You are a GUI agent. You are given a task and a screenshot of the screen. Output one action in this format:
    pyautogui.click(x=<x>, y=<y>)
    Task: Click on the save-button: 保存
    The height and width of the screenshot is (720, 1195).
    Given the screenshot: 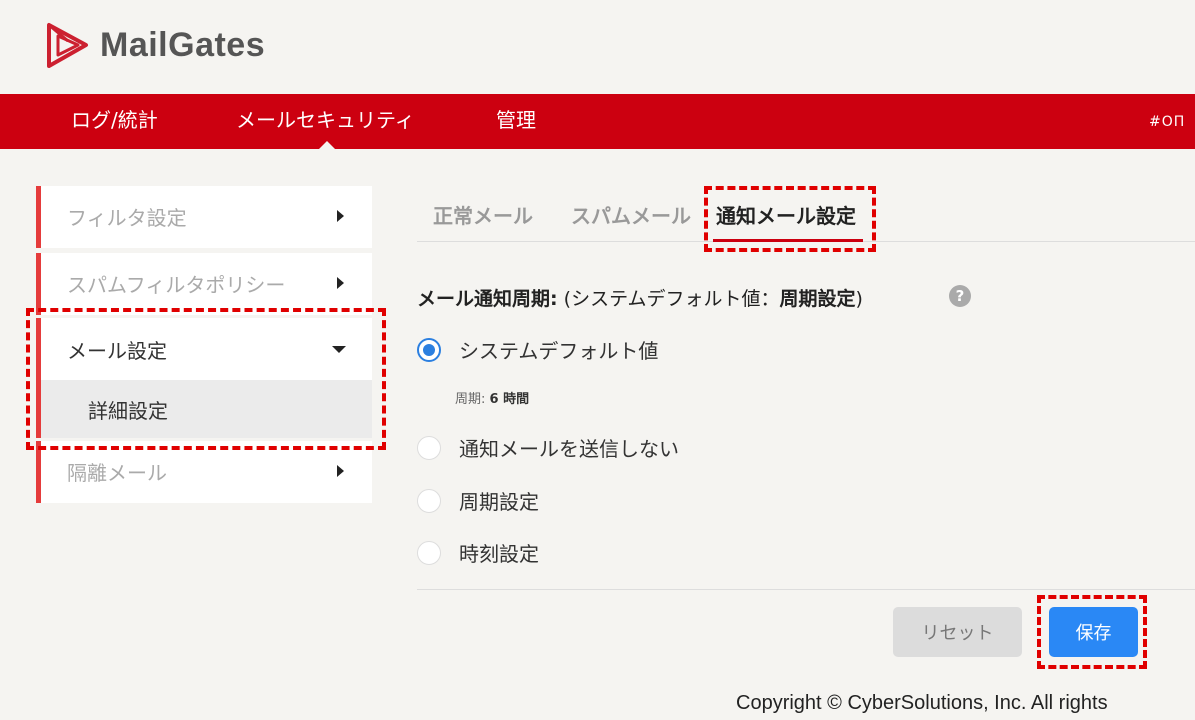 What is the action you would take?
    pyautogui.click(x=1093, y=632)
    